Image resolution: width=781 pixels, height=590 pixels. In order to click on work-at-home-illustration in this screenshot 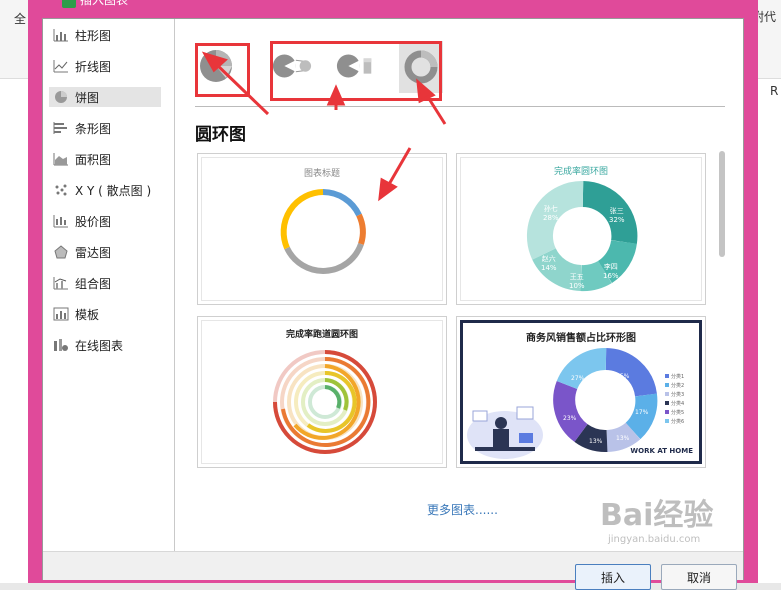, I will do `click(505, 432)`.